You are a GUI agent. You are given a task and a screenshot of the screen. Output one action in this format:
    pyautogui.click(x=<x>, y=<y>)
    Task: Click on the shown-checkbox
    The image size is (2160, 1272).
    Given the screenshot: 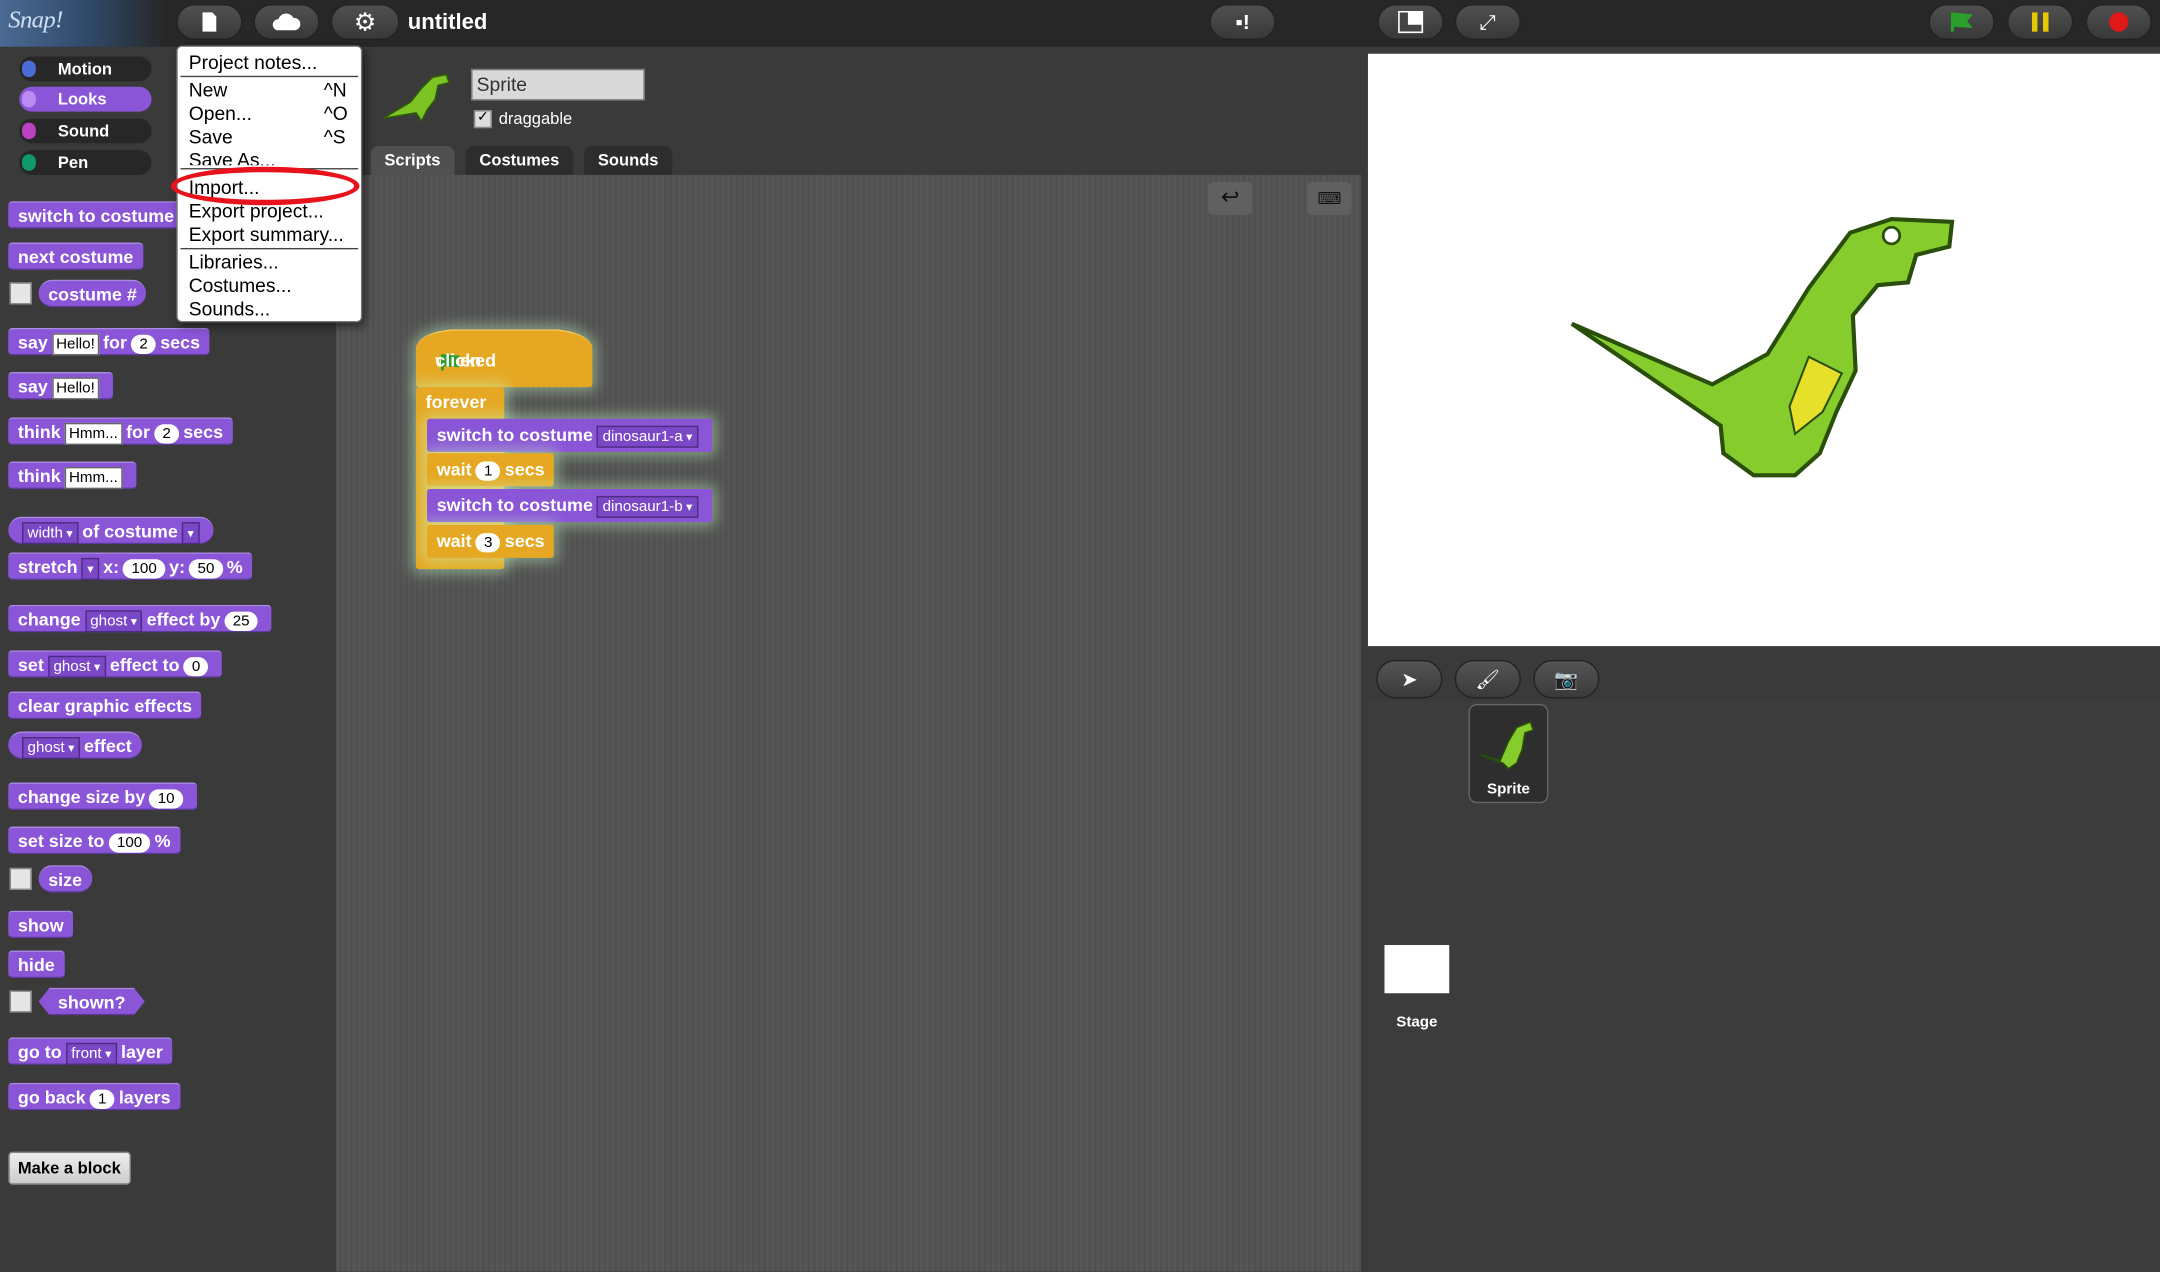 What is the action you would take?
    pyautogui.click(x=20, y=1001)
    